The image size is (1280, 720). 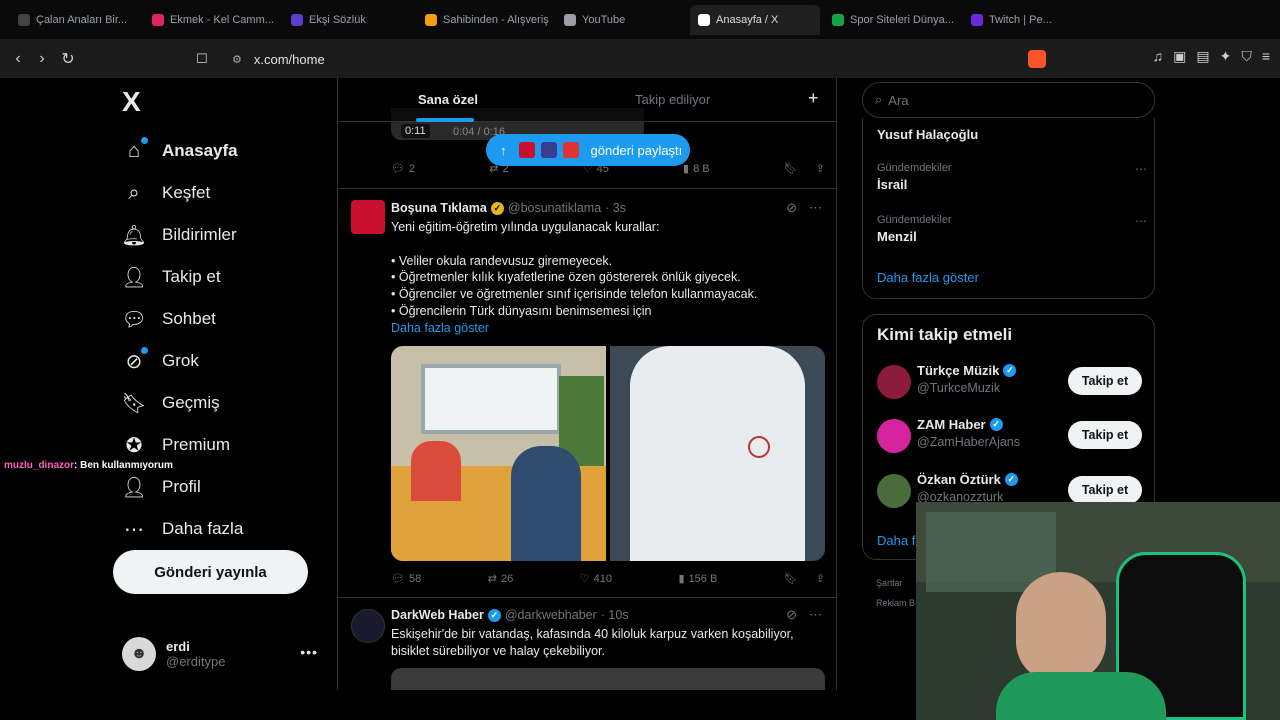 I want to click on site-info-icon: ⚙, so click(x=237, y=59).